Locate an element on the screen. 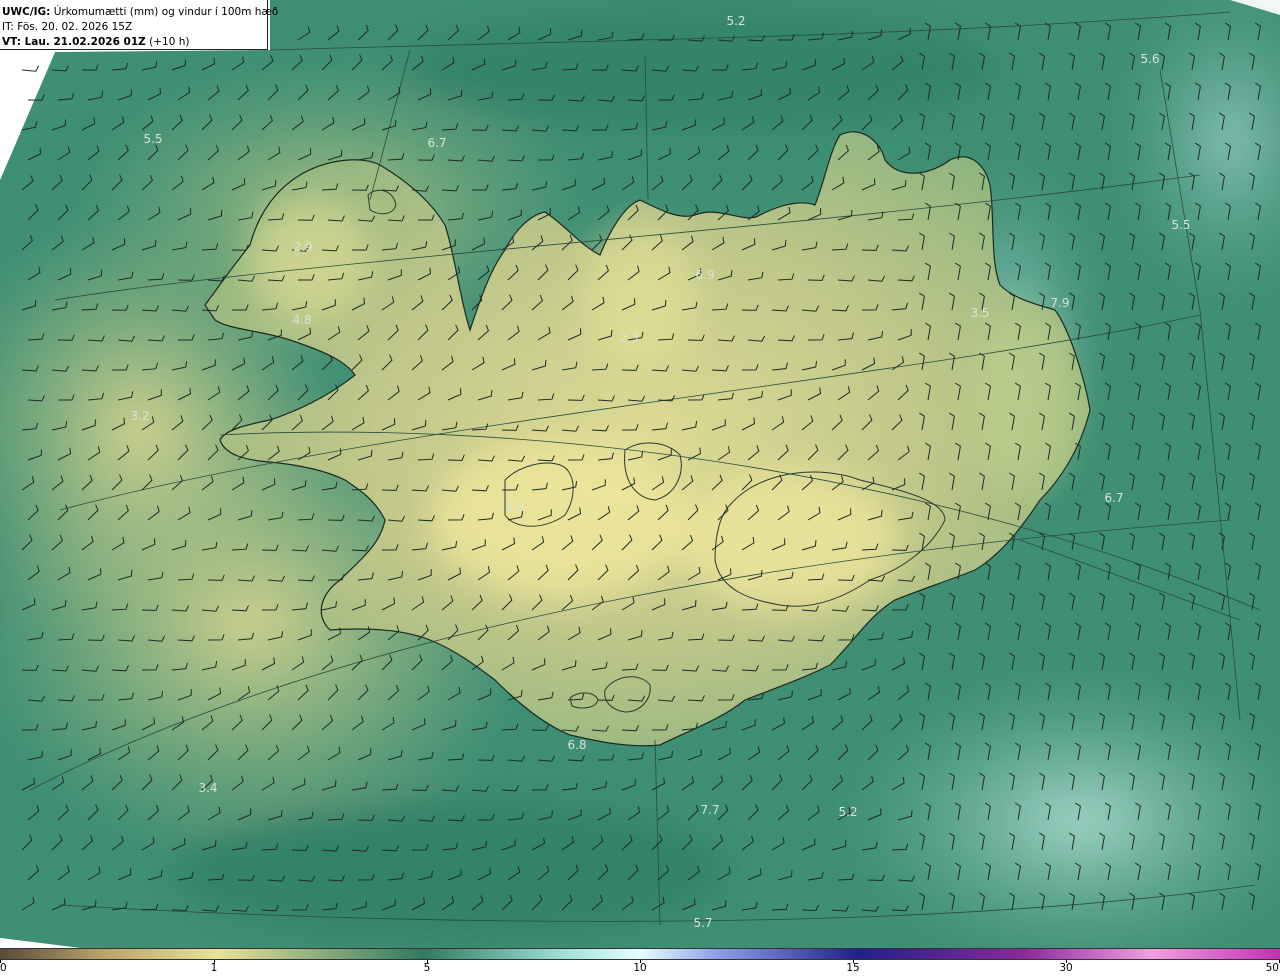  colorbar-tick-label: 15 is located at coordinates (853, 968).